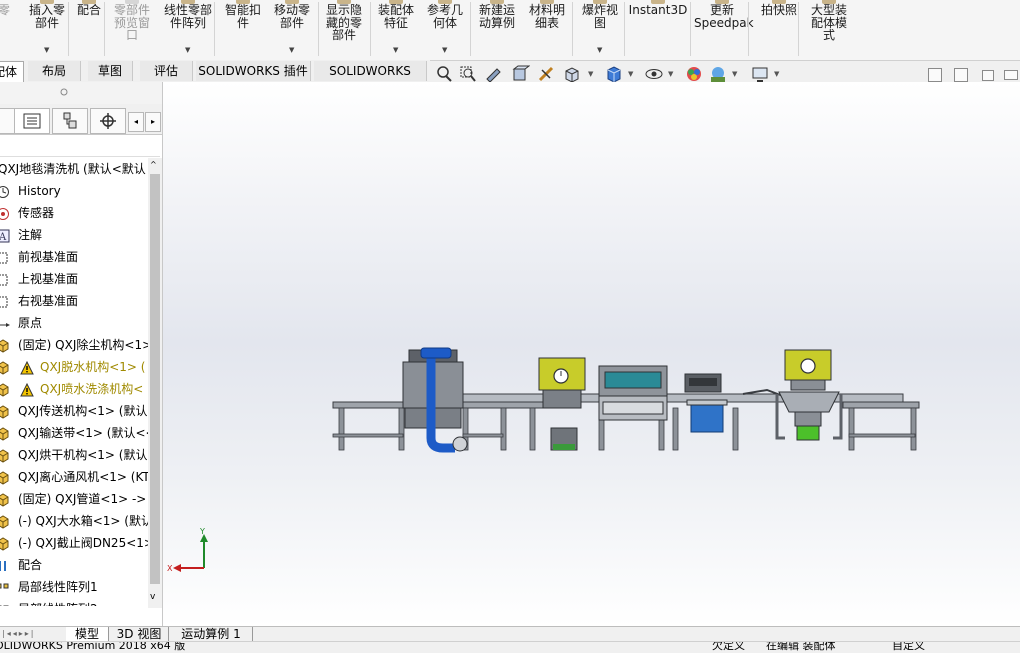 The image size is (1020, 653). I want to click on linear-pattern-button: 线性零部 件阵列 ▼, so click(188, 29).